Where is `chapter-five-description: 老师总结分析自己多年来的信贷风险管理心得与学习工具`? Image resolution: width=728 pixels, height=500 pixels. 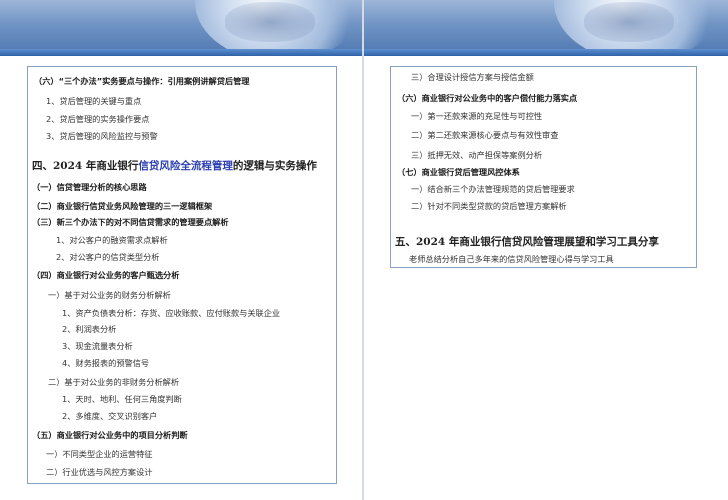 chapter-five-description: 老师总结分析自己多年来的信贷风险管理心得与学习工具 is located at coordinates (511, 259).